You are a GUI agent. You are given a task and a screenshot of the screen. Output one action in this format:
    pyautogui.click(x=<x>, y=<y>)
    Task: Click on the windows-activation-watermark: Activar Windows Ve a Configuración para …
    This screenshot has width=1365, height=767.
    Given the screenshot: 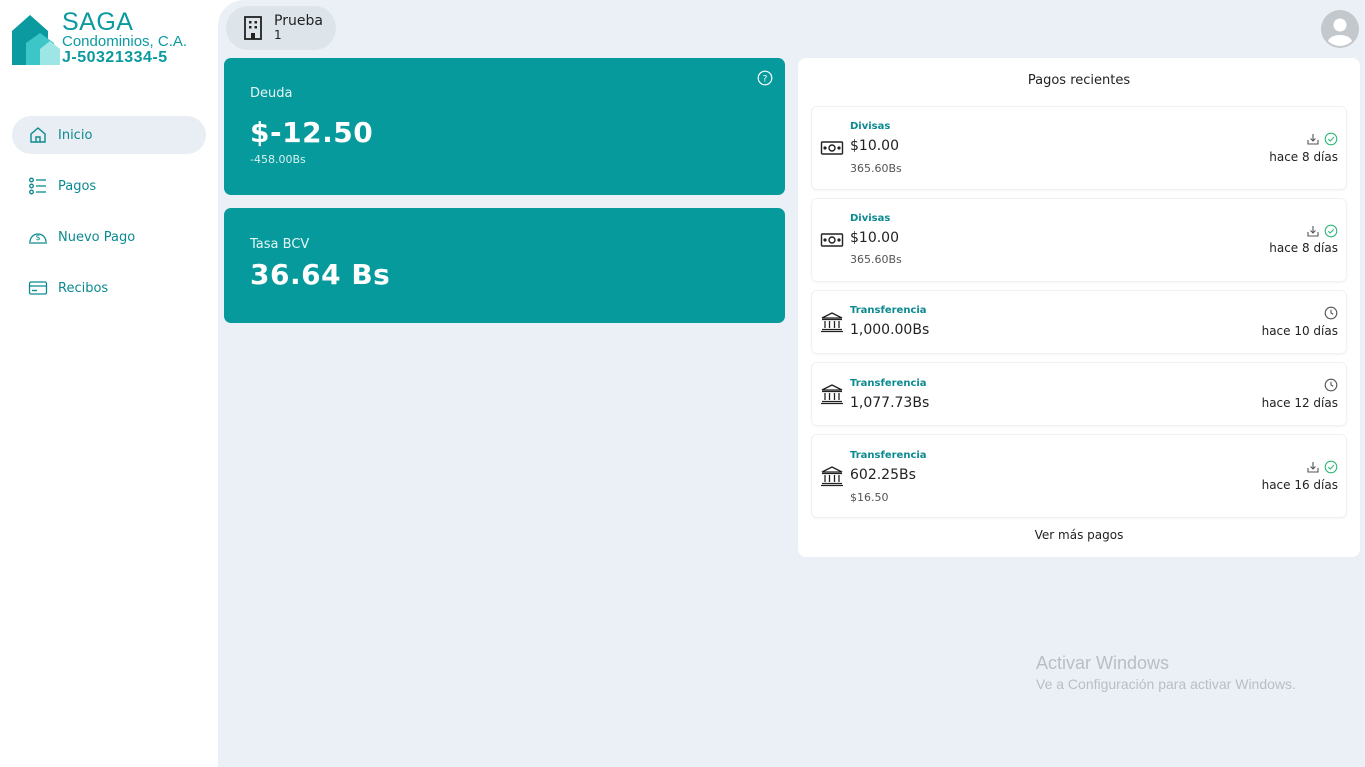 What is the action you would take?
    pyautogui.click(x=1166, y=673)
    